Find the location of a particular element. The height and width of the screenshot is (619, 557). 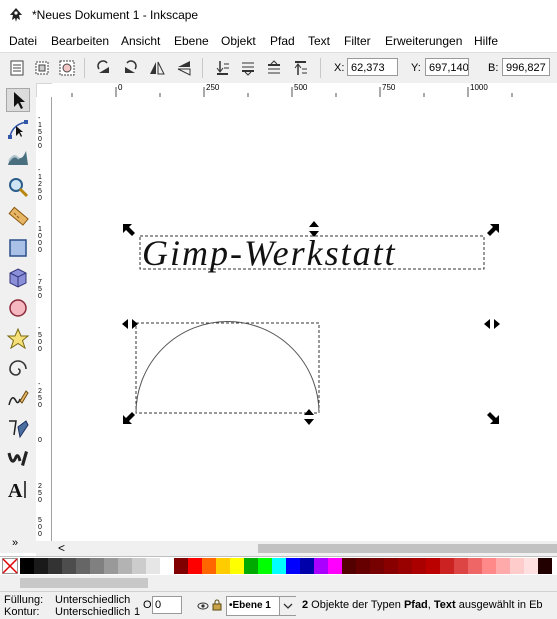

handle-ne-icon is located at coordinates (493, 230).